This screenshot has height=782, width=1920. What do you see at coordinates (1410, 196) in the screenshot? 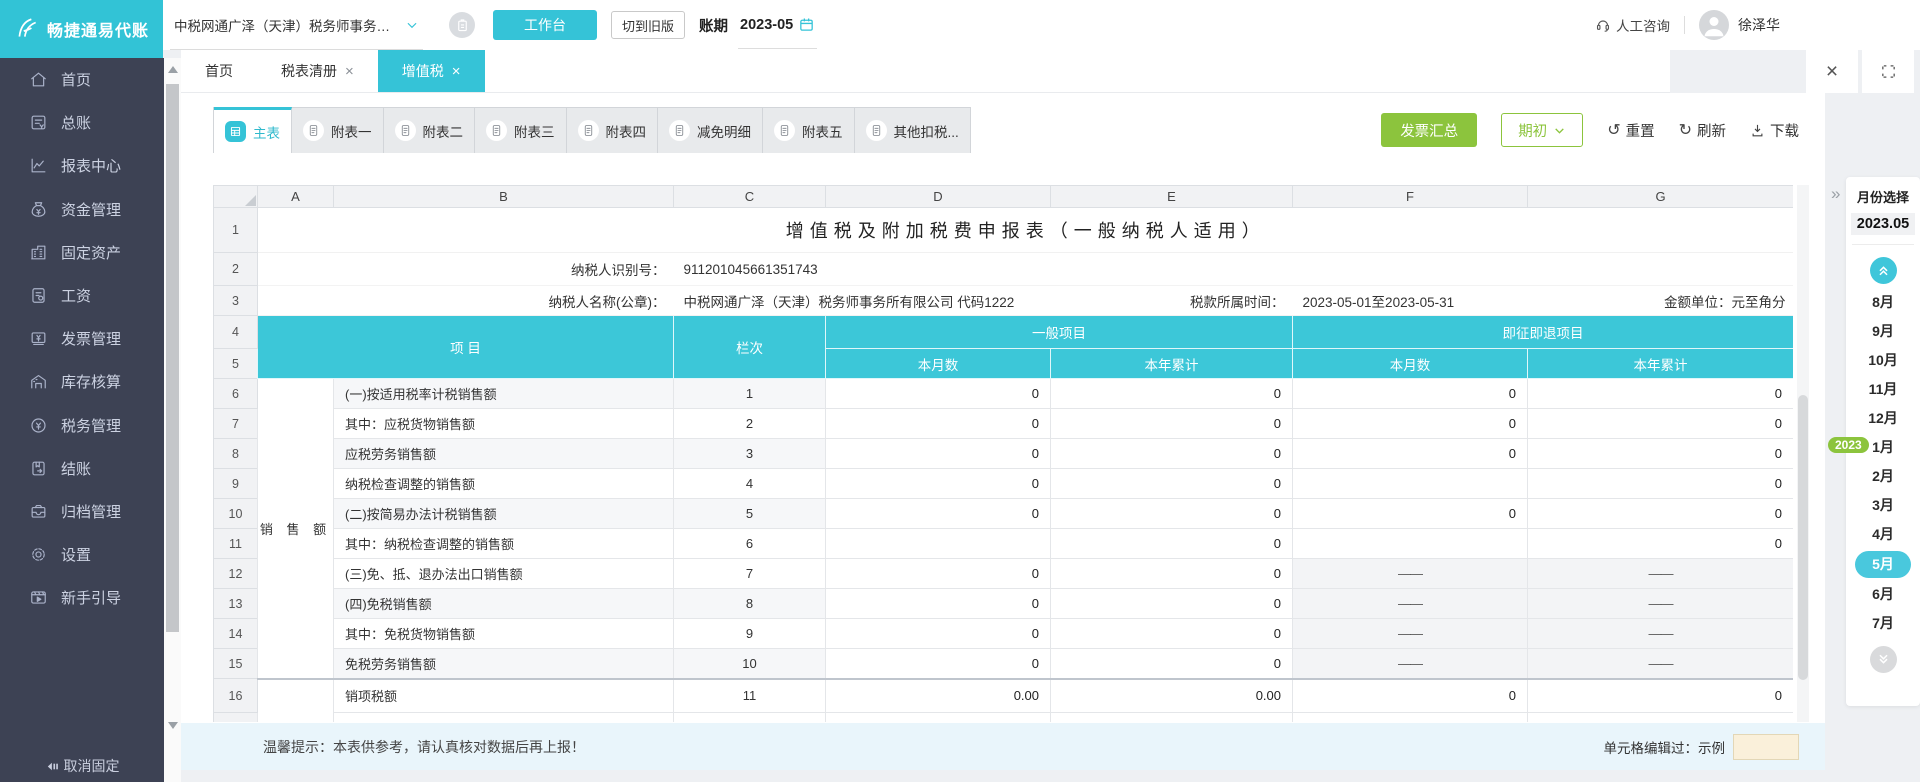
I see `column-header-F: F` at bounding box center [1410, 196].